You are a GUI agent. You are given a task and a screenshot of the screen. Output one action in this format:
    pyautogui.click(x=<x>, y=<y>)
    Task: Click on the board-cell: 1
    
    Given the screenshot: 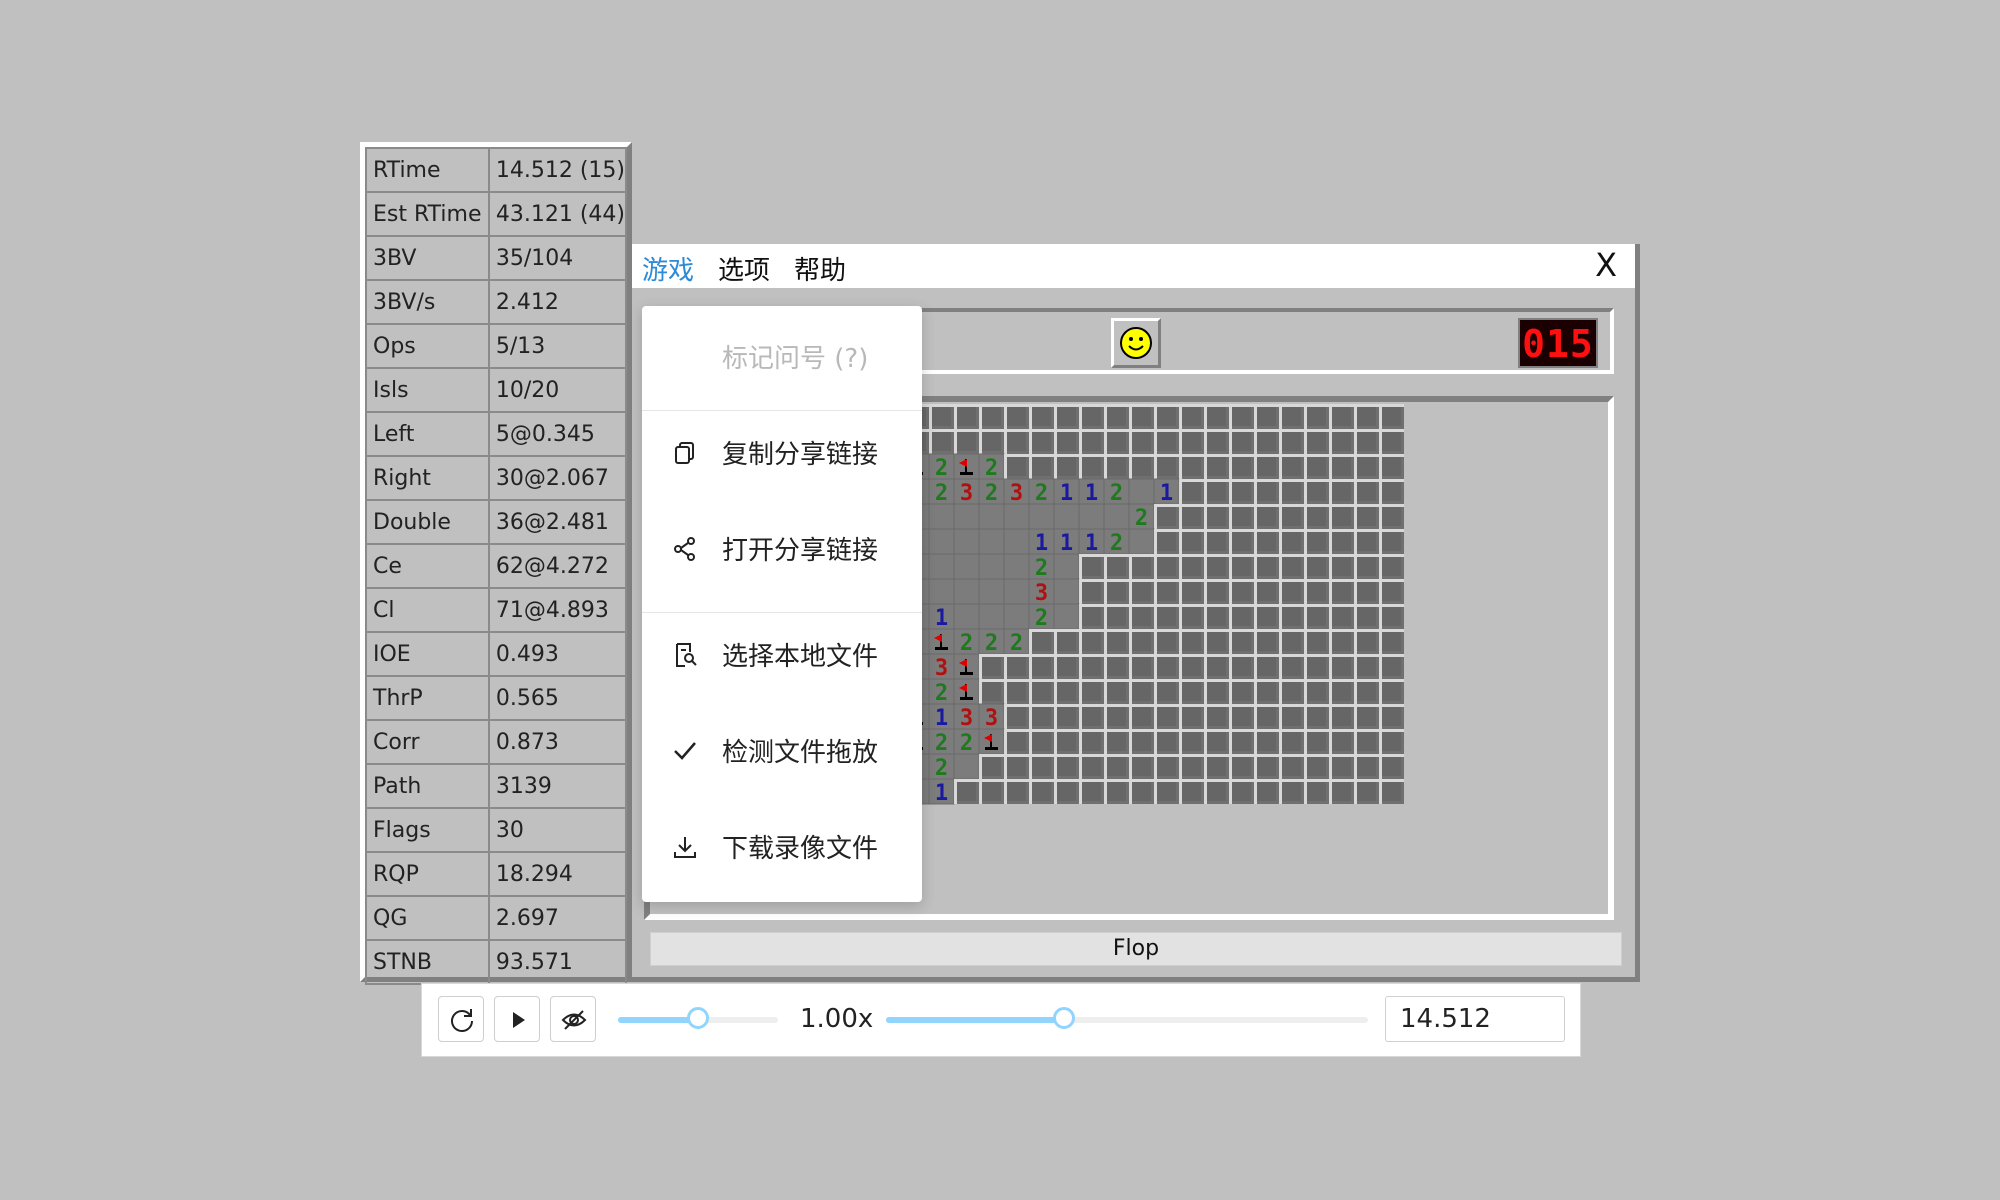 What is the action you would take?
    pyautogui.click(x=1066, y=492)
    